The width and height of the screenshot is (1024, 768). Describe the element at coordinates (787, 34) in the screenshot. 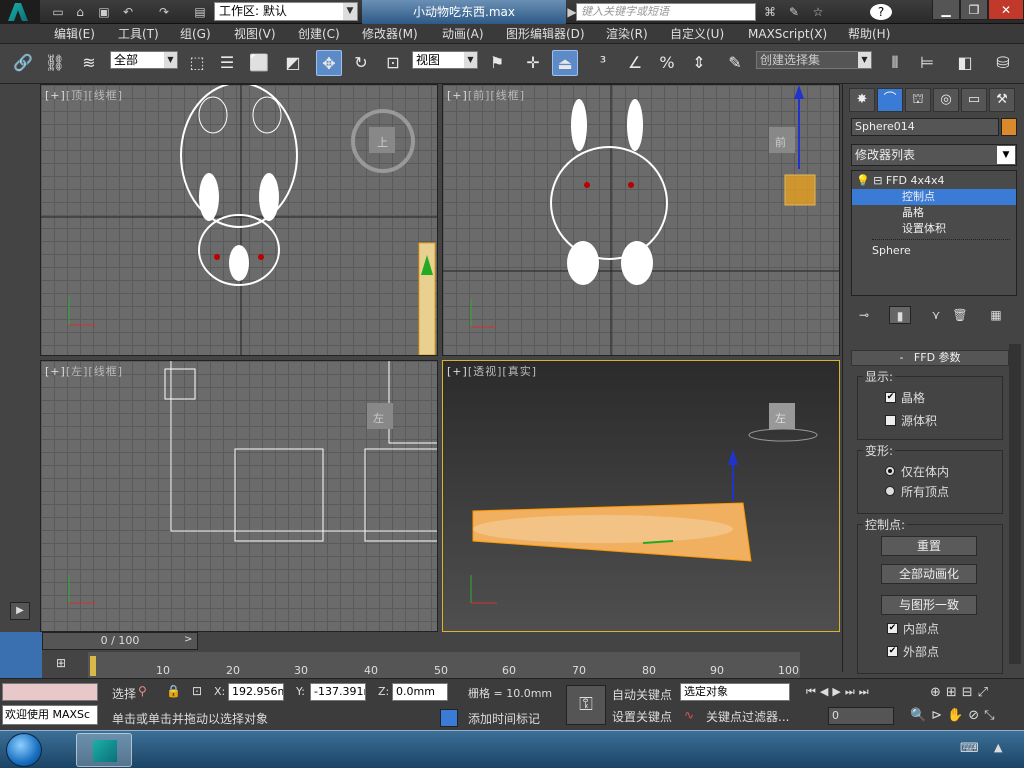

I see `menu-maxscript: MAXScript(X)` at that location.